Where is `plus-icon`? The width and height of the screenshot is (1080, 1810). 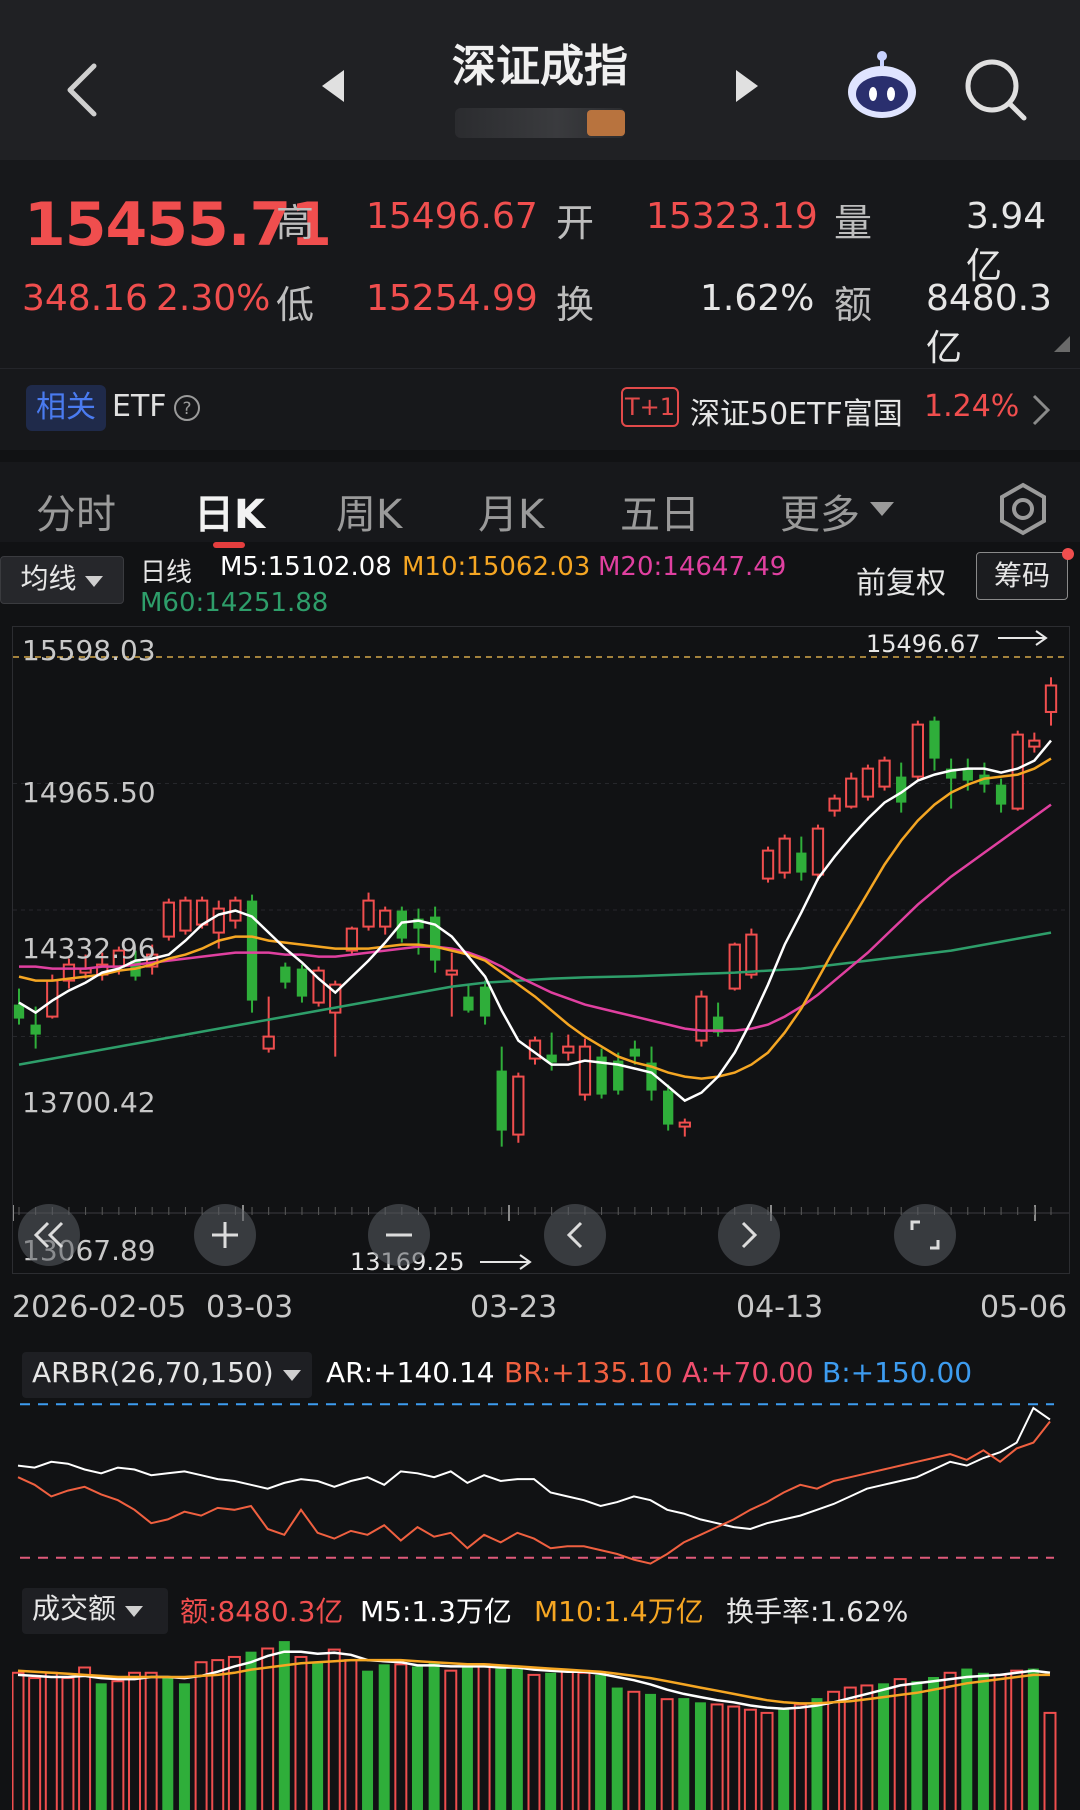 plus-icon is located at coordinates (225, 1235).